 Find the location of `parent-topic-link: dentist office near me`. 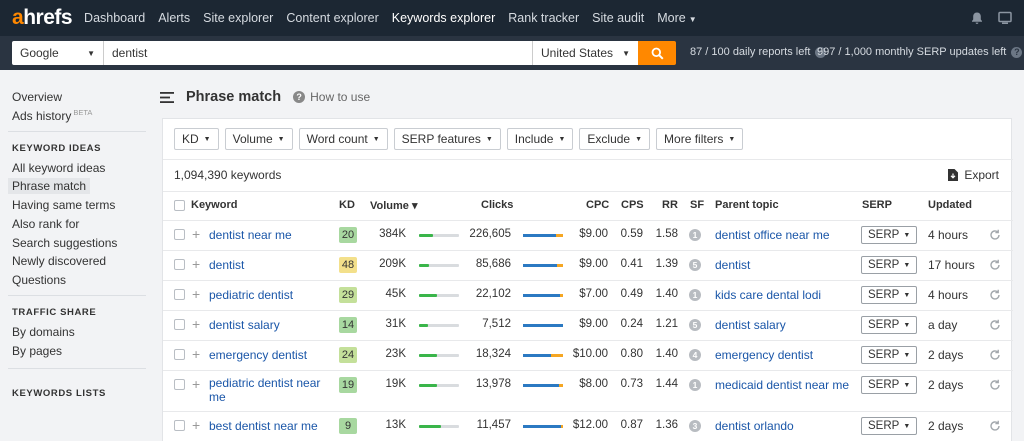

parent-topic-link: dentist office near me is located at coordinates (772, 235).